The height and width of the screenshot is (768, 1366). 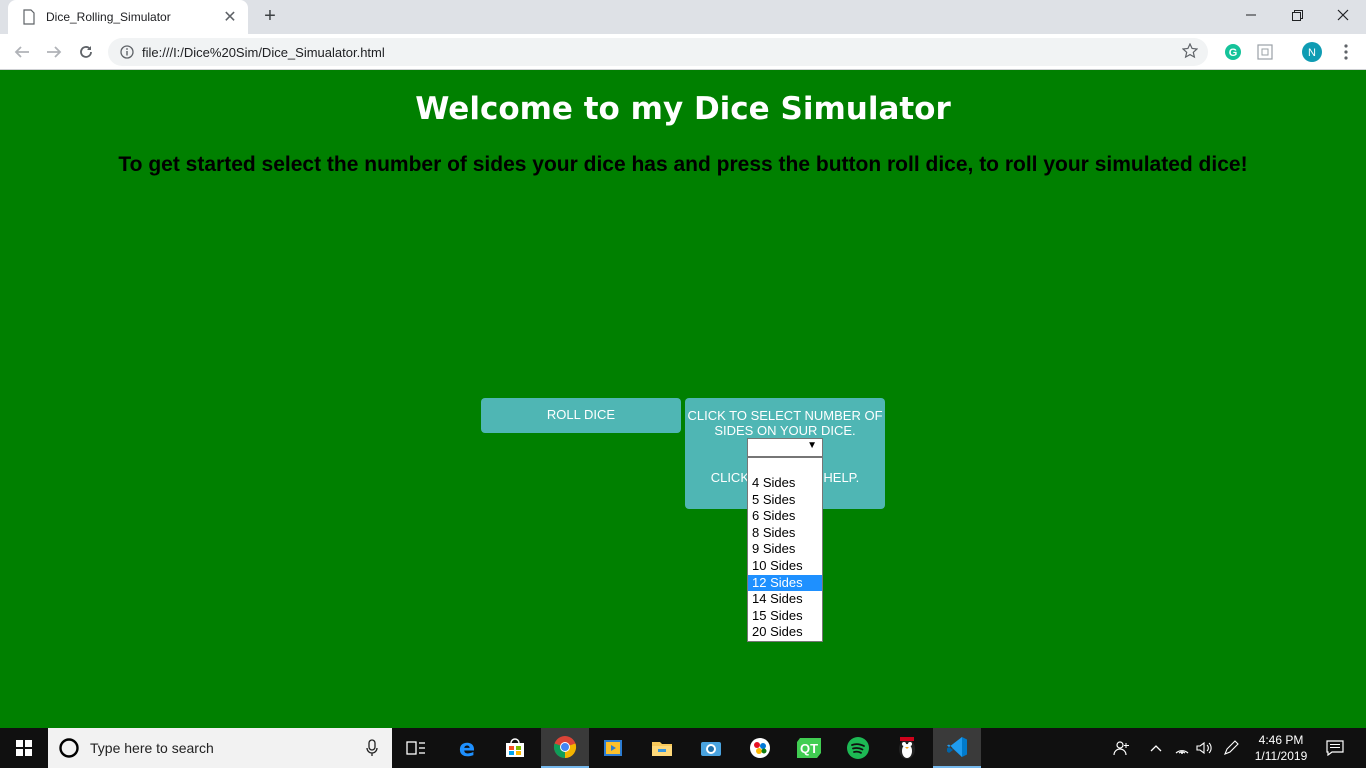 I want to click on info-icon, so click(x=127, y=52).